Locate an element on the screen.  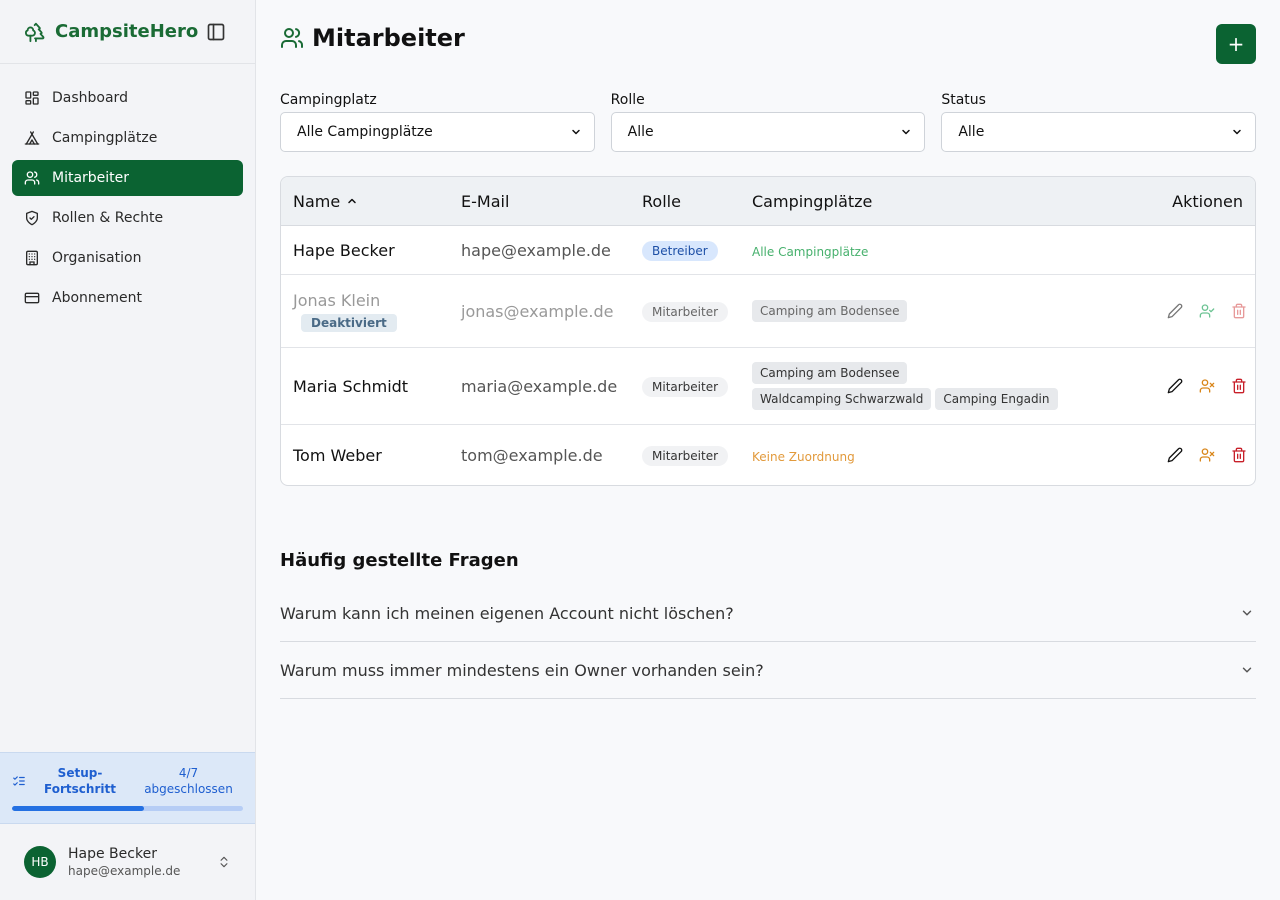
chevrons-up-down-icon is located at coordinates (224, 862).